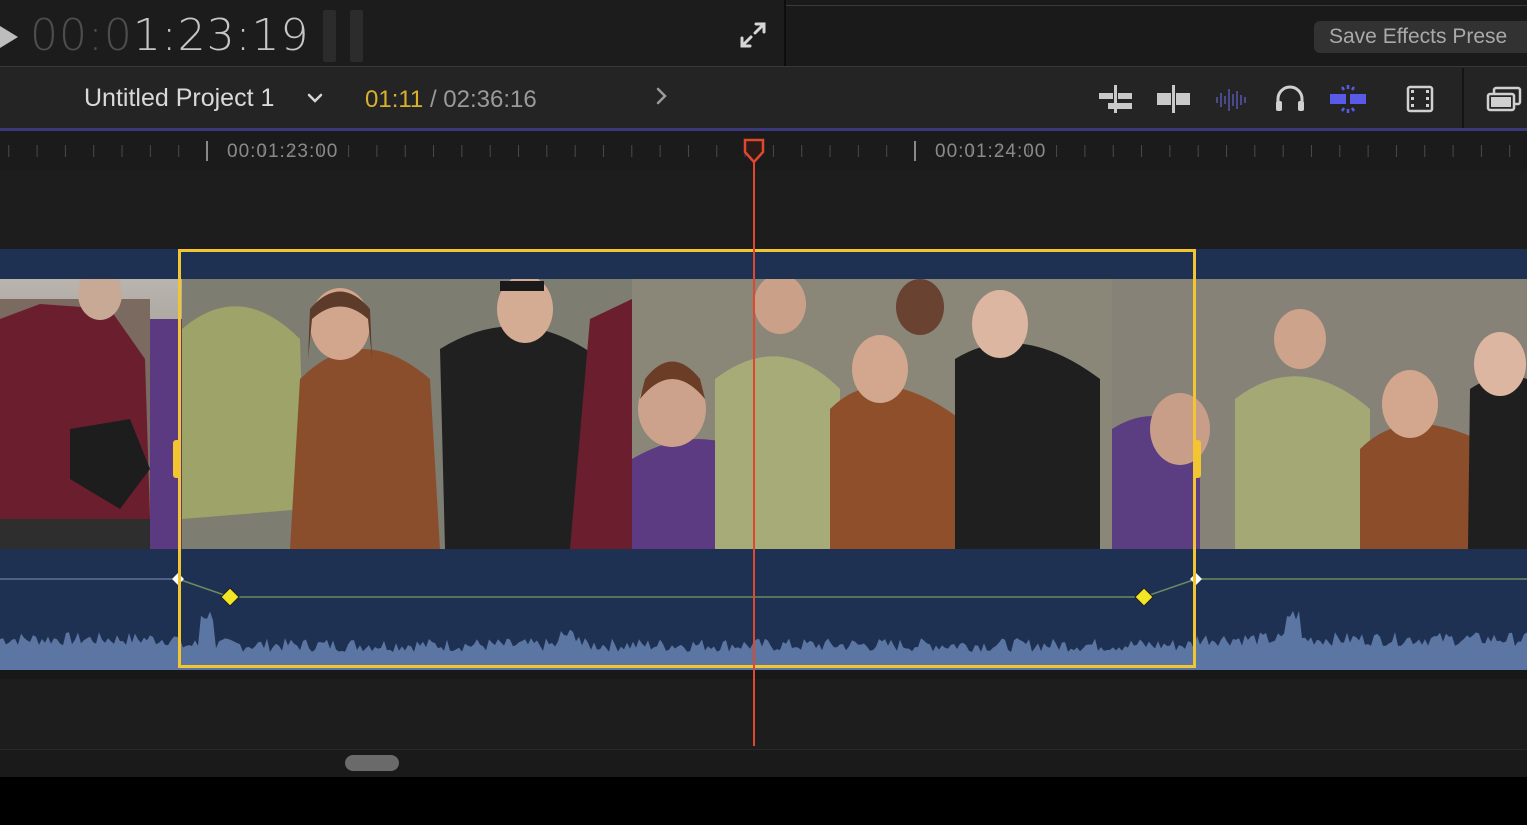 This screenshot has height=825, width=1527. What do you see at coordinates (490, 99) in the screenshot?
I see `project-duration-timecode: 02:36:16` at bounding box center [490, 99].